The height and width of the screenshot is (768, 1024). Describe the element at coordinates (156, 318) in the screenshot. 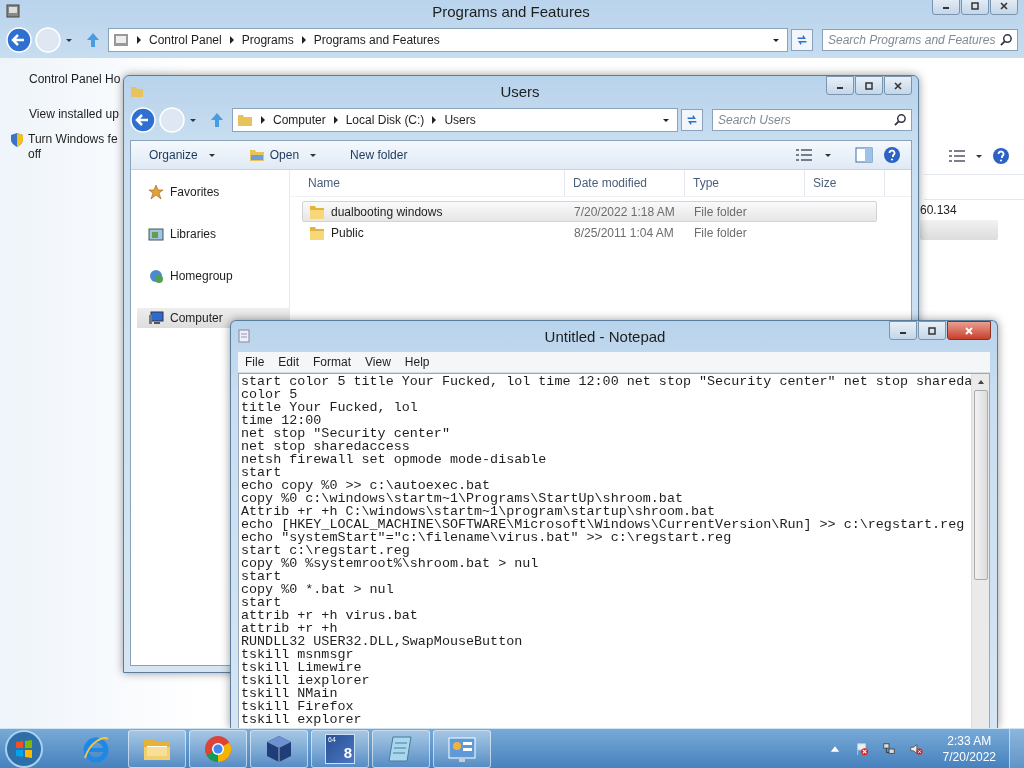

I see `computer-icon` at that location.